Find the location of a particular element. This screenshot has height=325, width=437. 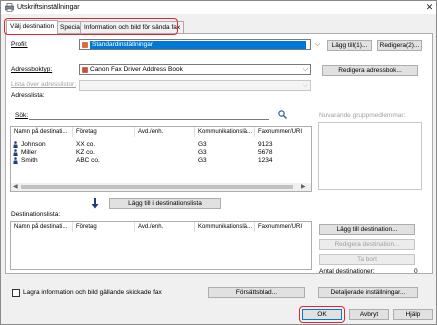

cell-fax: 1234 is located at coordinates (265, 160).